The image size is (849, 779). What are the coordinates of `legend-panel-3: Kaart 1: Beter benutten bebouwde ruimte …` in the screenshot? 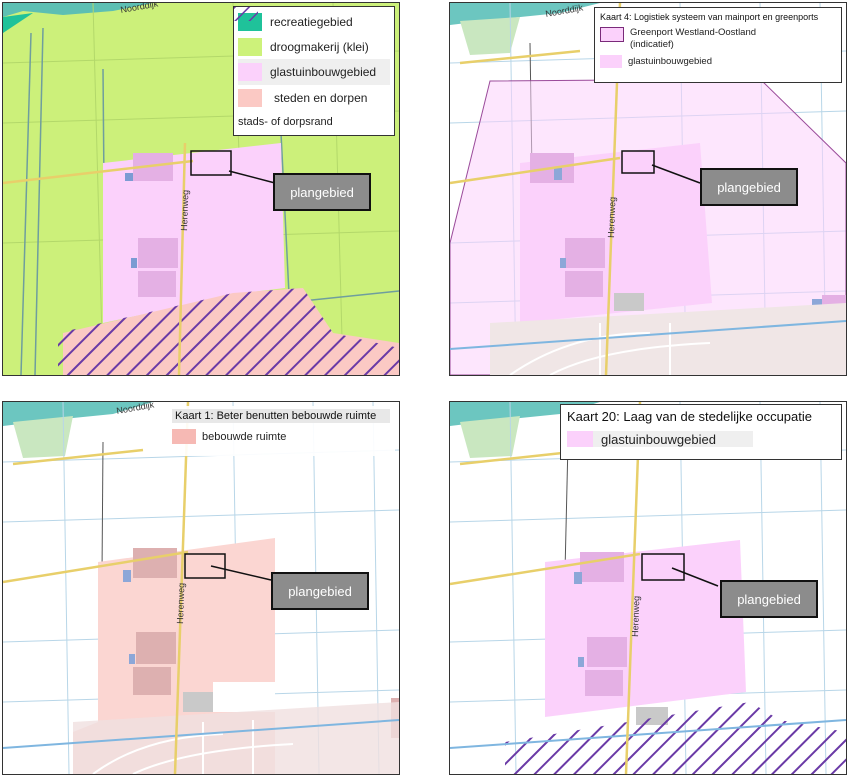 It's located at (281, 431).